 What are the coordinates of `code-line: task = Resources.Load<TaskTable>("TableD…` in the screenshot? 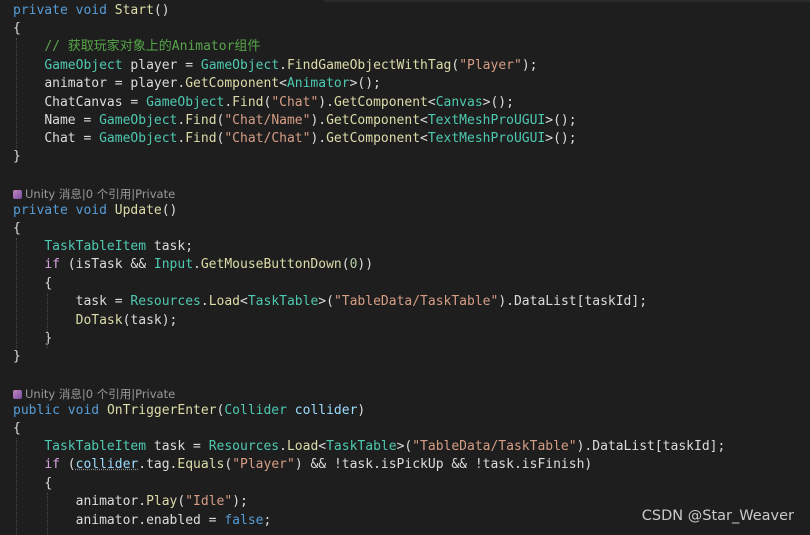 It's located at (330, 302).